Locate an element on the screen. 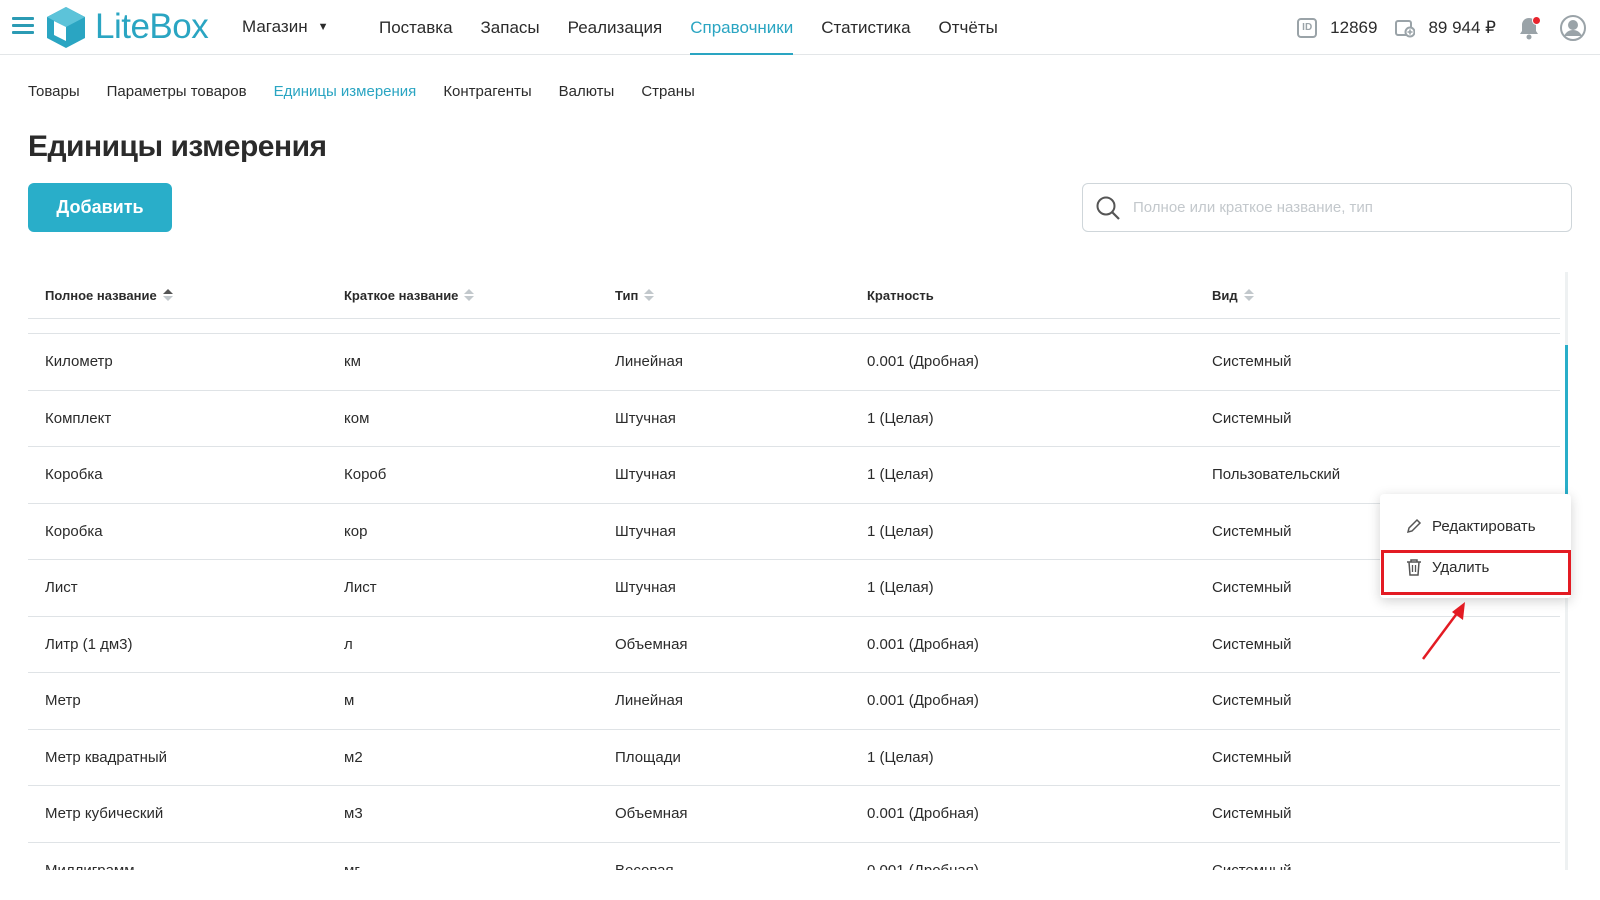 This screenshot has height=900, width=1600. cell-full-name: Метр is located at coordinates (63, 700).